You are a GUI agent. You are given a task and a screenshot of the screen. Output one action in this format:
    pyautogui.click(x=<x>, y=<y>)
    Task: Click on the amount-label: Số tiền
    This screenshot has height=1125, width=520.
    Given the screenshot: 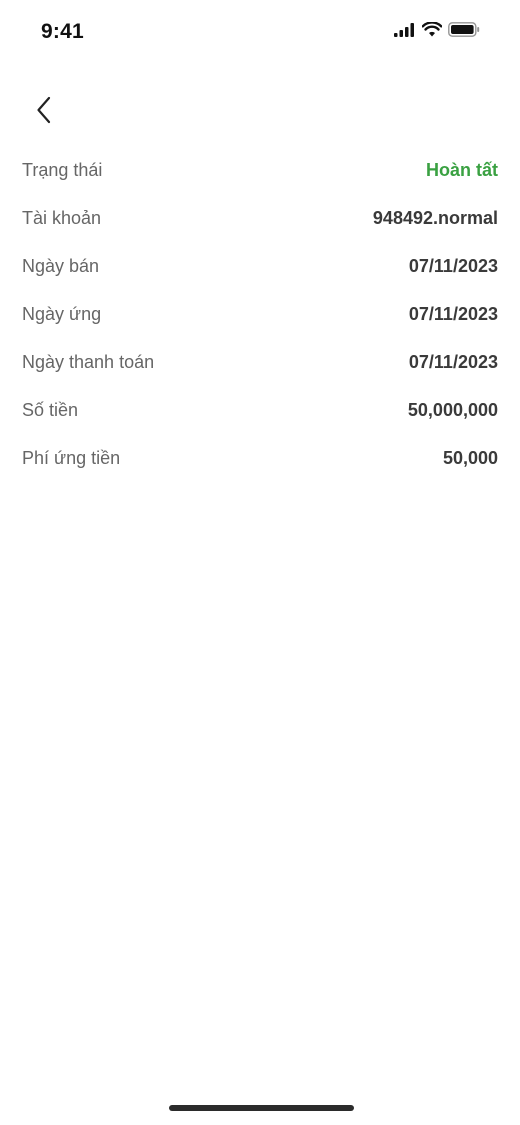 What is the action you would take?
    pyautogui.click(x=50, y=409)
    